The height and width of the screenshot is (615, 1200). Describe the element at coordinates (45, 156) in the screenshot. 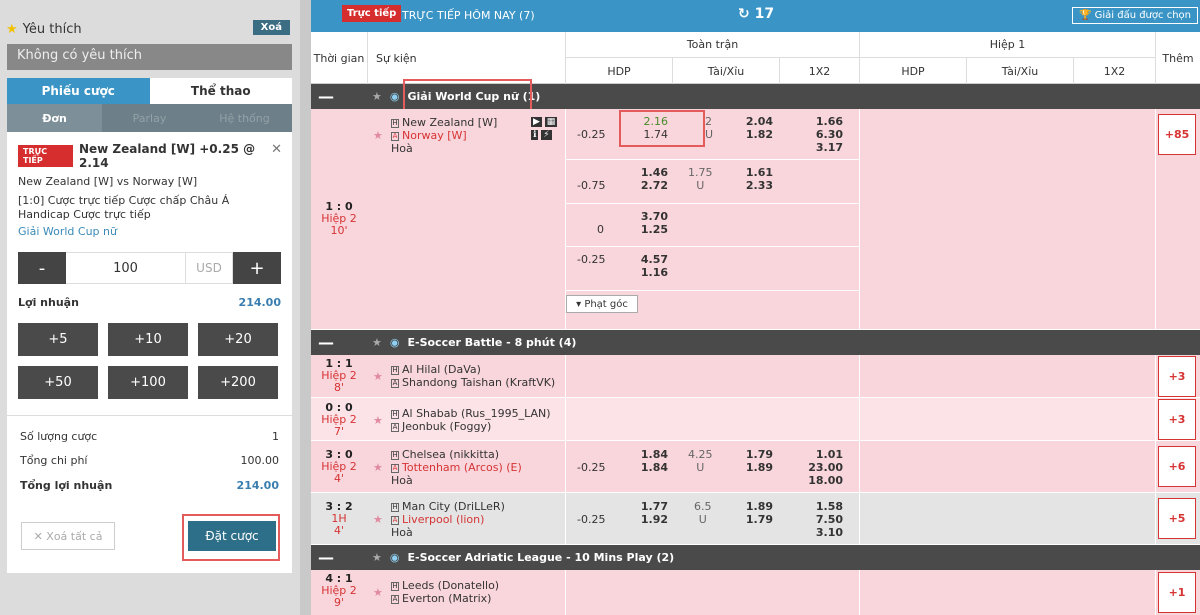

I see `live-badge: TRỰC TIẾP` at that location.